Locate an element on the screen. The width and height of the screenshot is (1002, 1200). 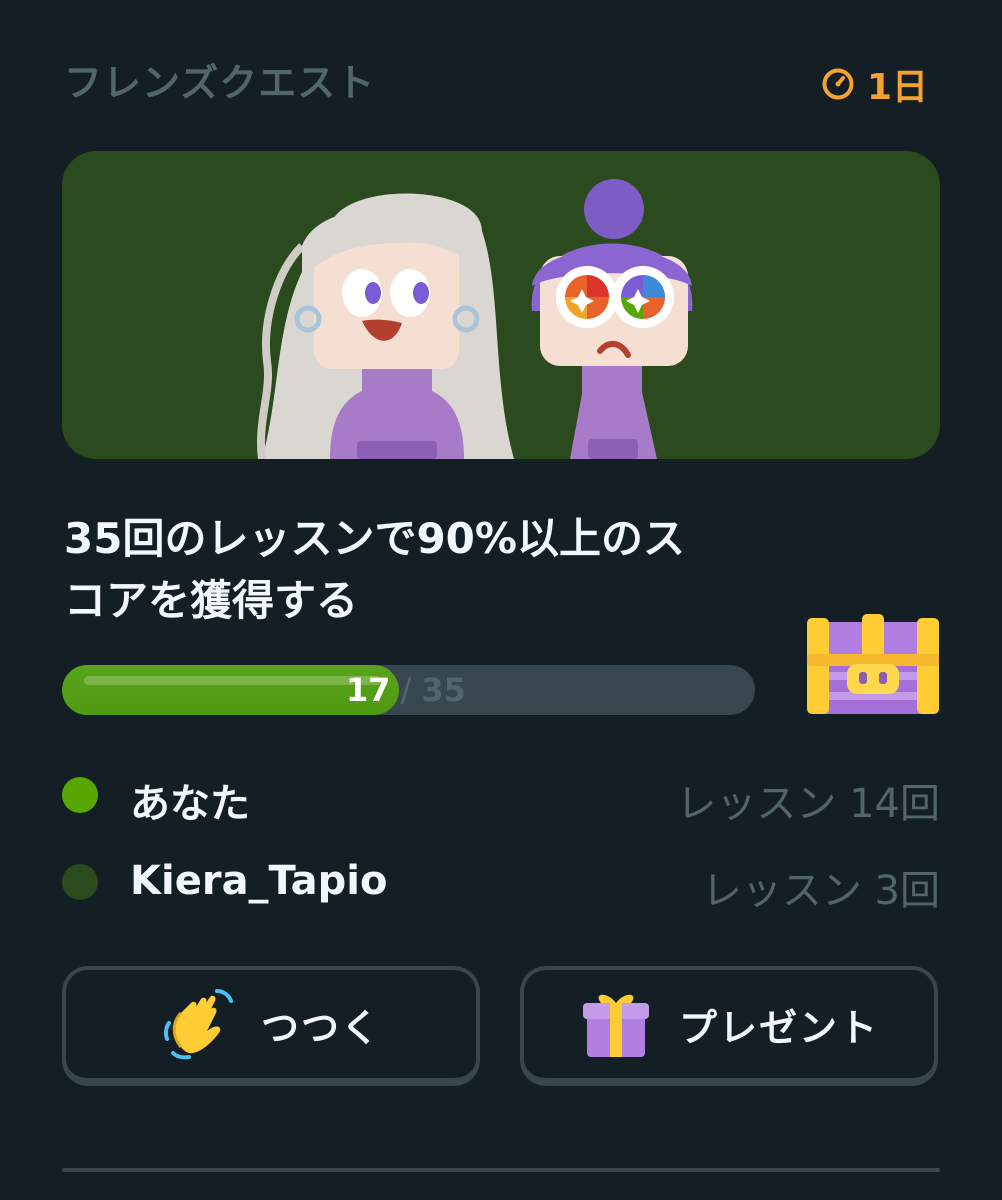
progress-shine is located at coordinates (232, 680).